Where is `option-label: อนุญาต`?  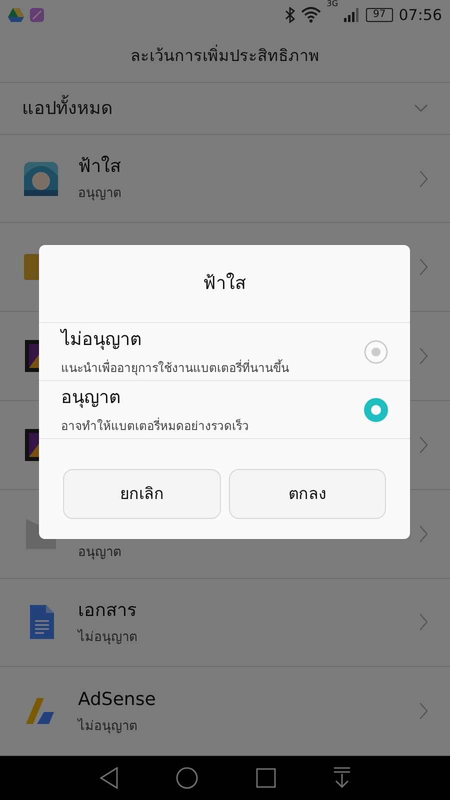
option-label: อนุญาต is located at coordinates (91, 398).